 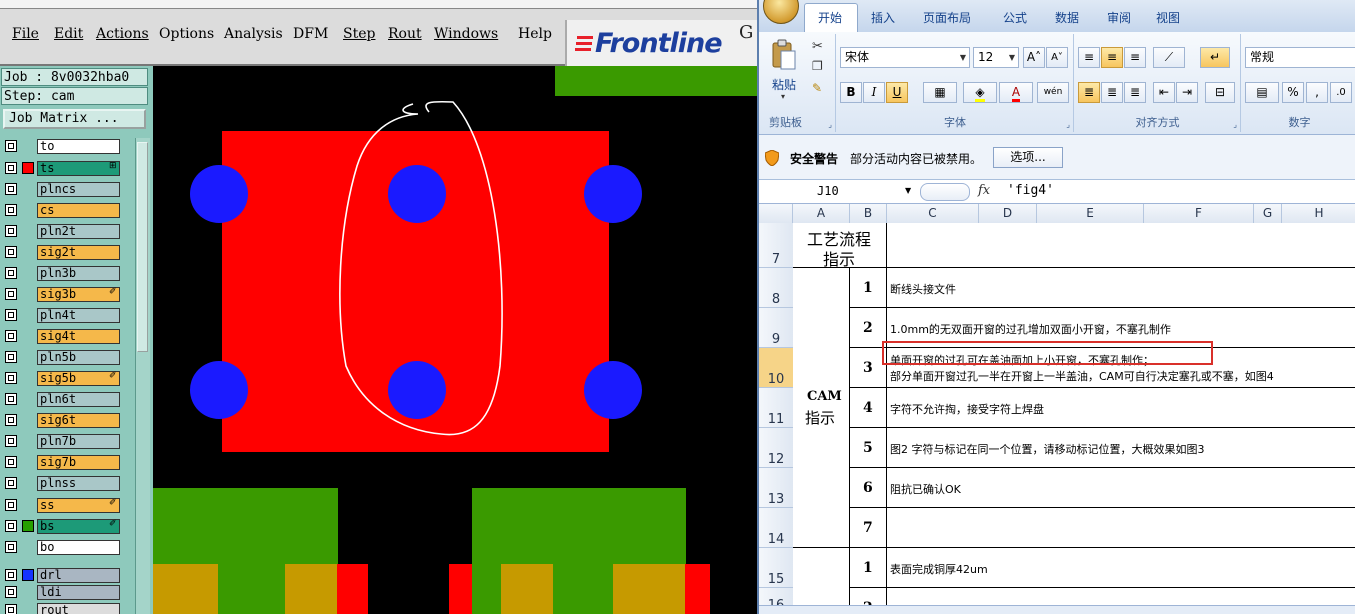 What do you see at coordinates (868, 408) in the screenshot?
I see `cell-step-number: 4` at bounding box center [868, 408].